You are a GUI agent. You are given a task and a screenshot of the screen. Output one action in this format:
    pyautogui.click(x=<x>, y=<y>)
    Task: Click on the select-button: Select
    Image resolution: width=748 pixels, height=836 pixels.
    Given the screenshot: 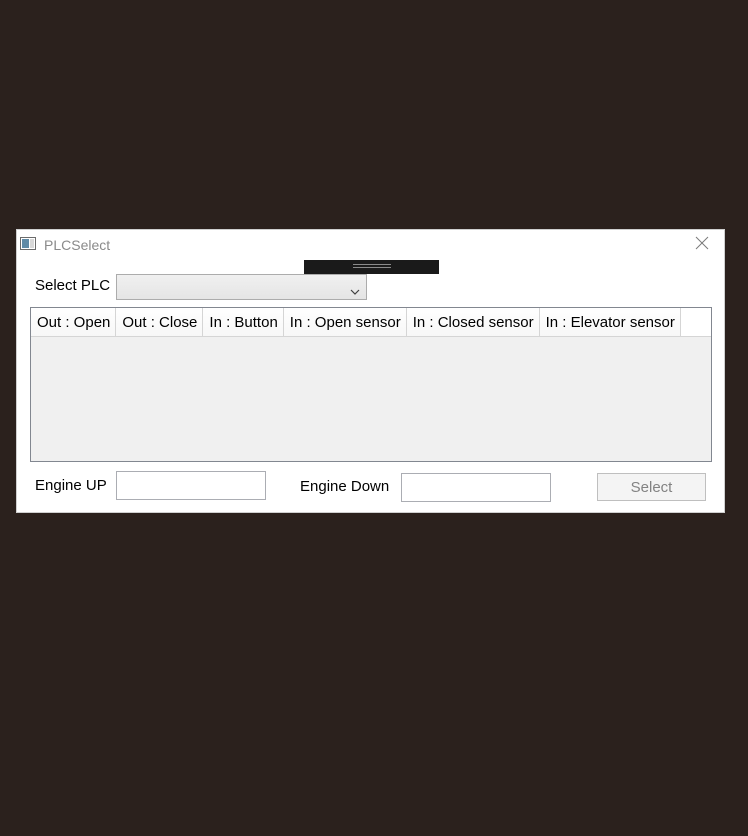 What is the action you would take?
    pyautogui.click(x=651, y=487)
    